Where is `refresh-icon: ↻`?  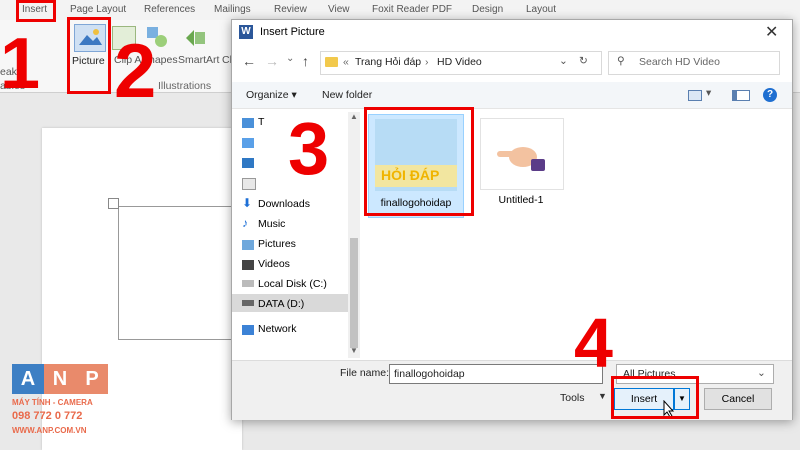
refresh-icon: ↻ is located at coordinates (583, 61).